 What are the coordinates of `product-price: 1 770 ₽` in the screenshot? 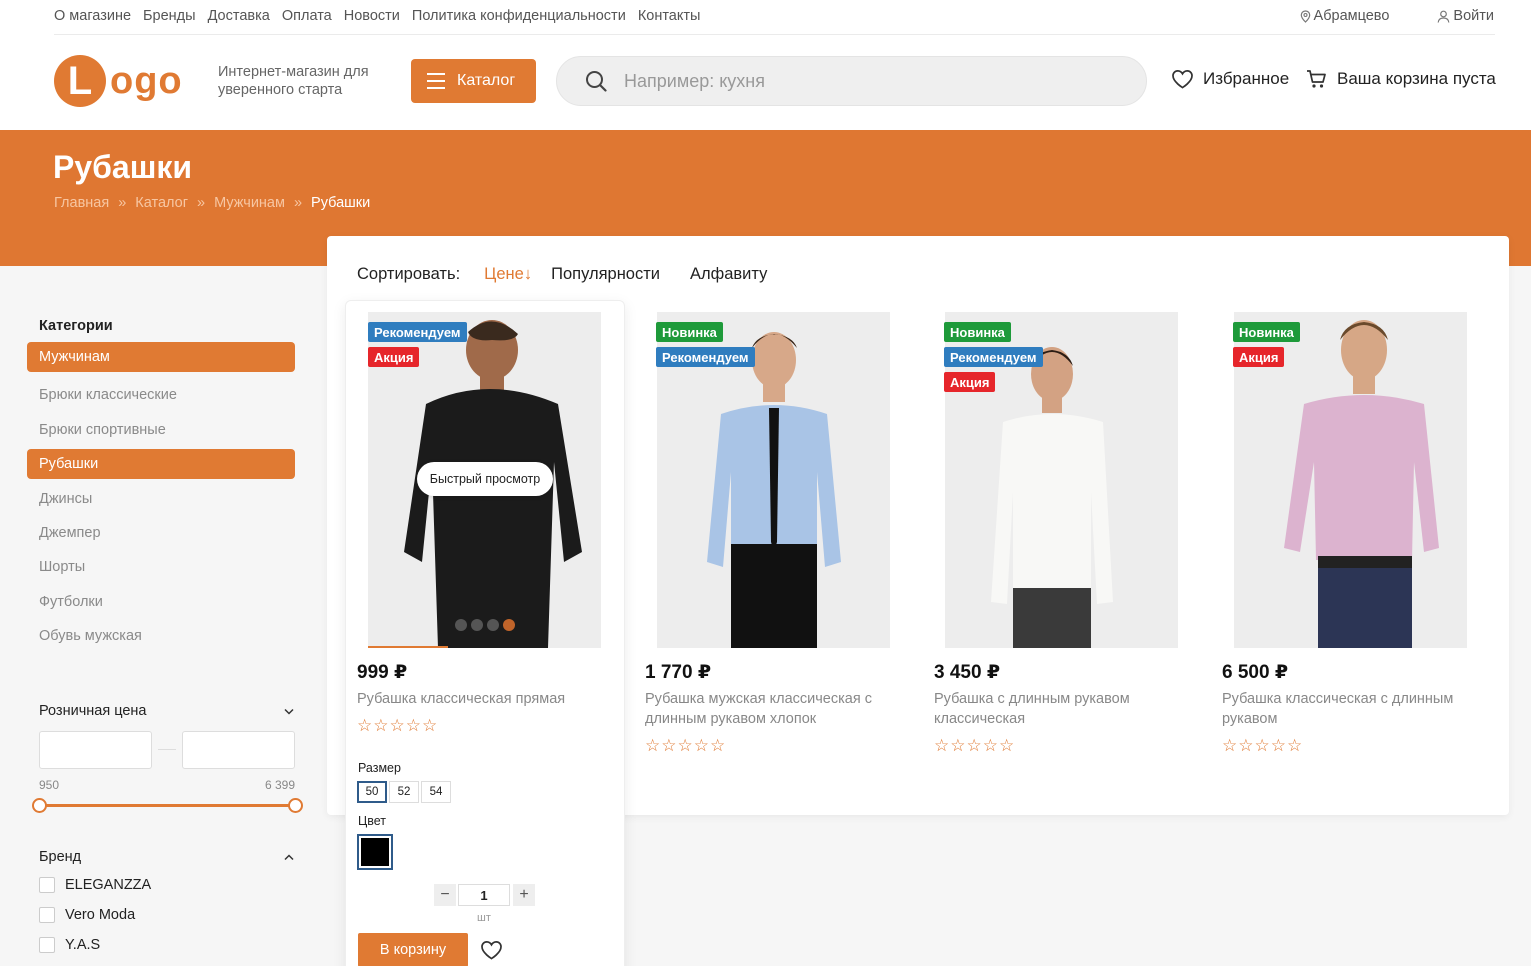 It's located at (678, 672).